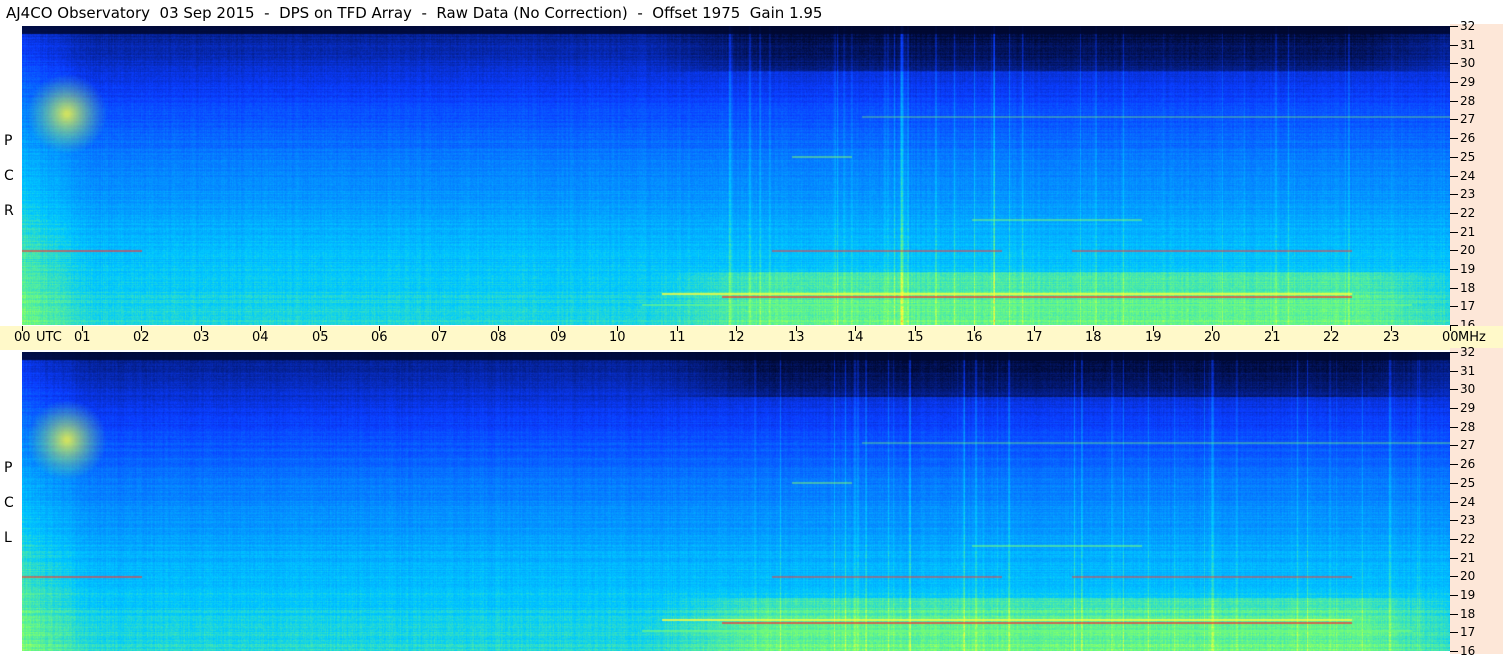 The height and width of the screenshot is (672, 1503). What do you see at coordinates (260, 337) in the screenshot?
I see `time-label: 04` at bounding box center [260, 337].